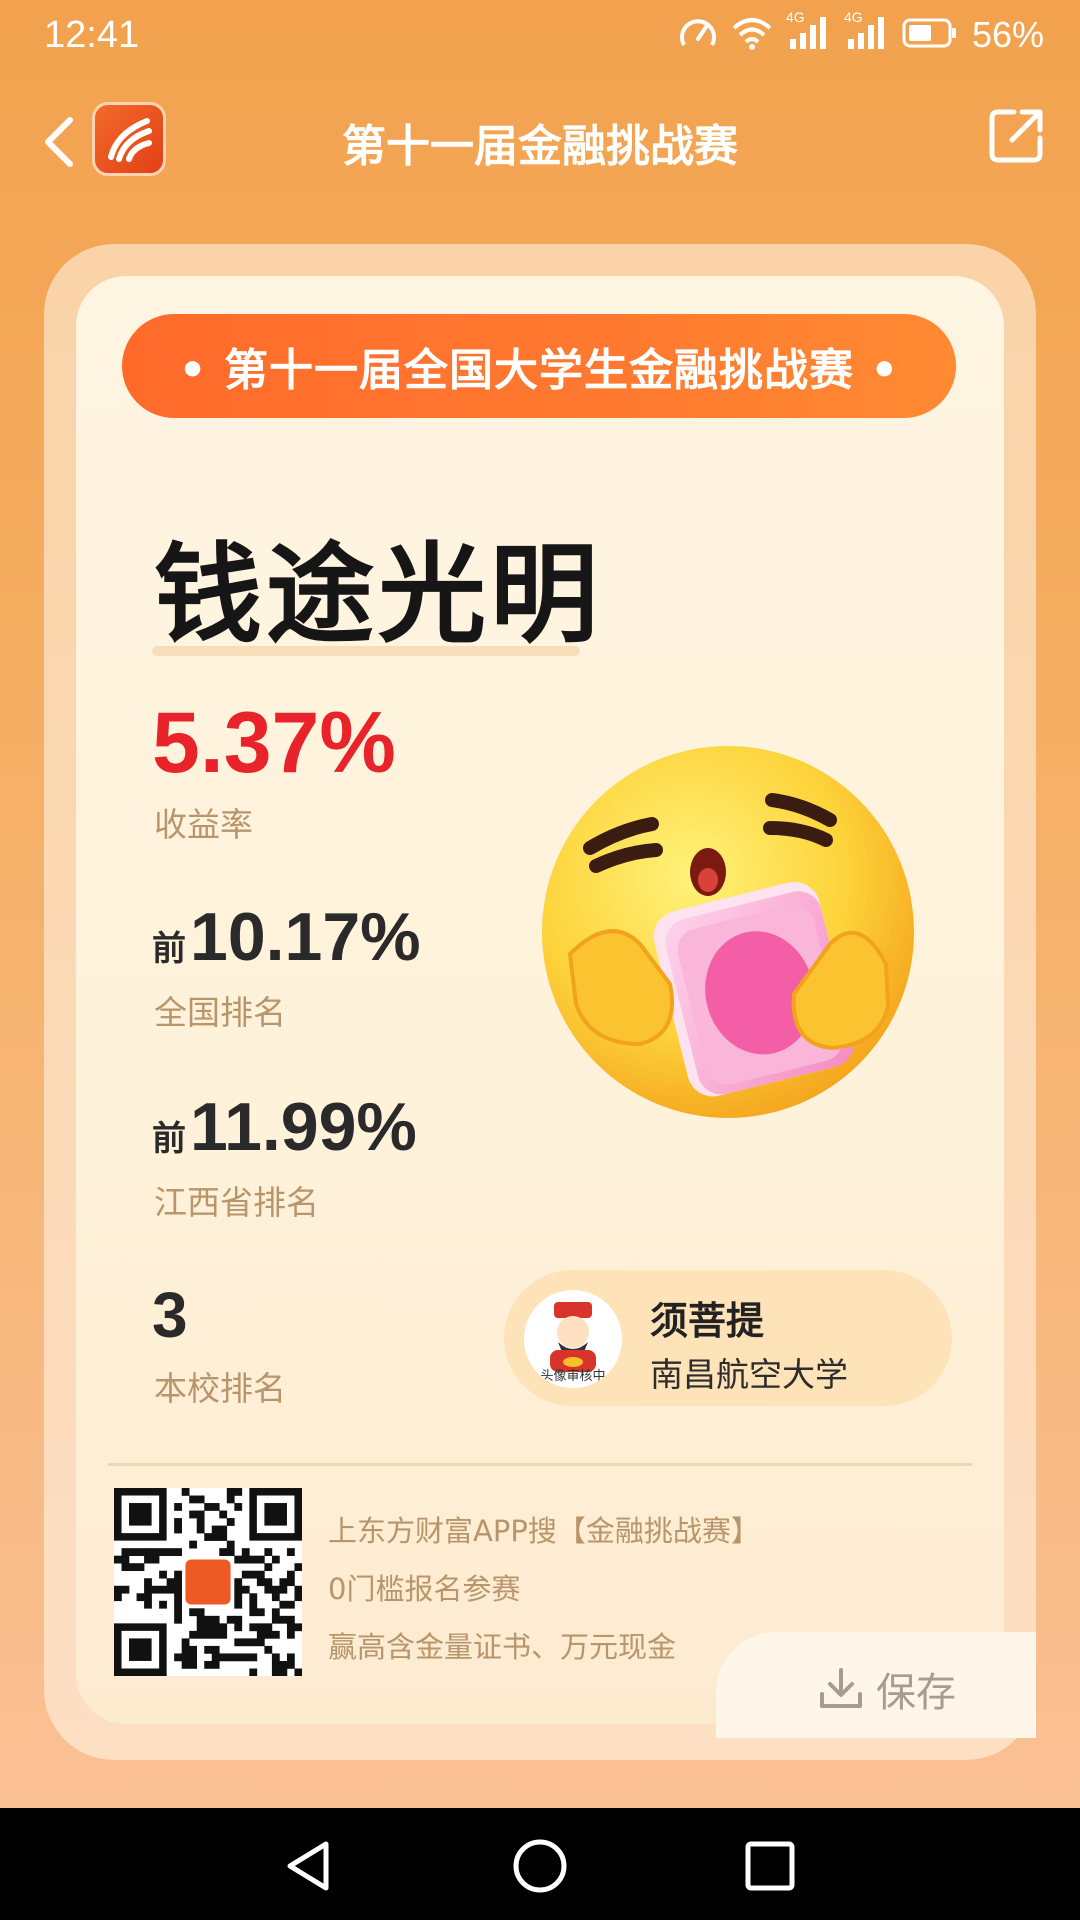 The width and height of the screenshot is (1080, 1920). What do you see at coordinates (274, 743) in the screenshot?
I see `return-rate-value: 5.37%` at bounding box center [274, 743].